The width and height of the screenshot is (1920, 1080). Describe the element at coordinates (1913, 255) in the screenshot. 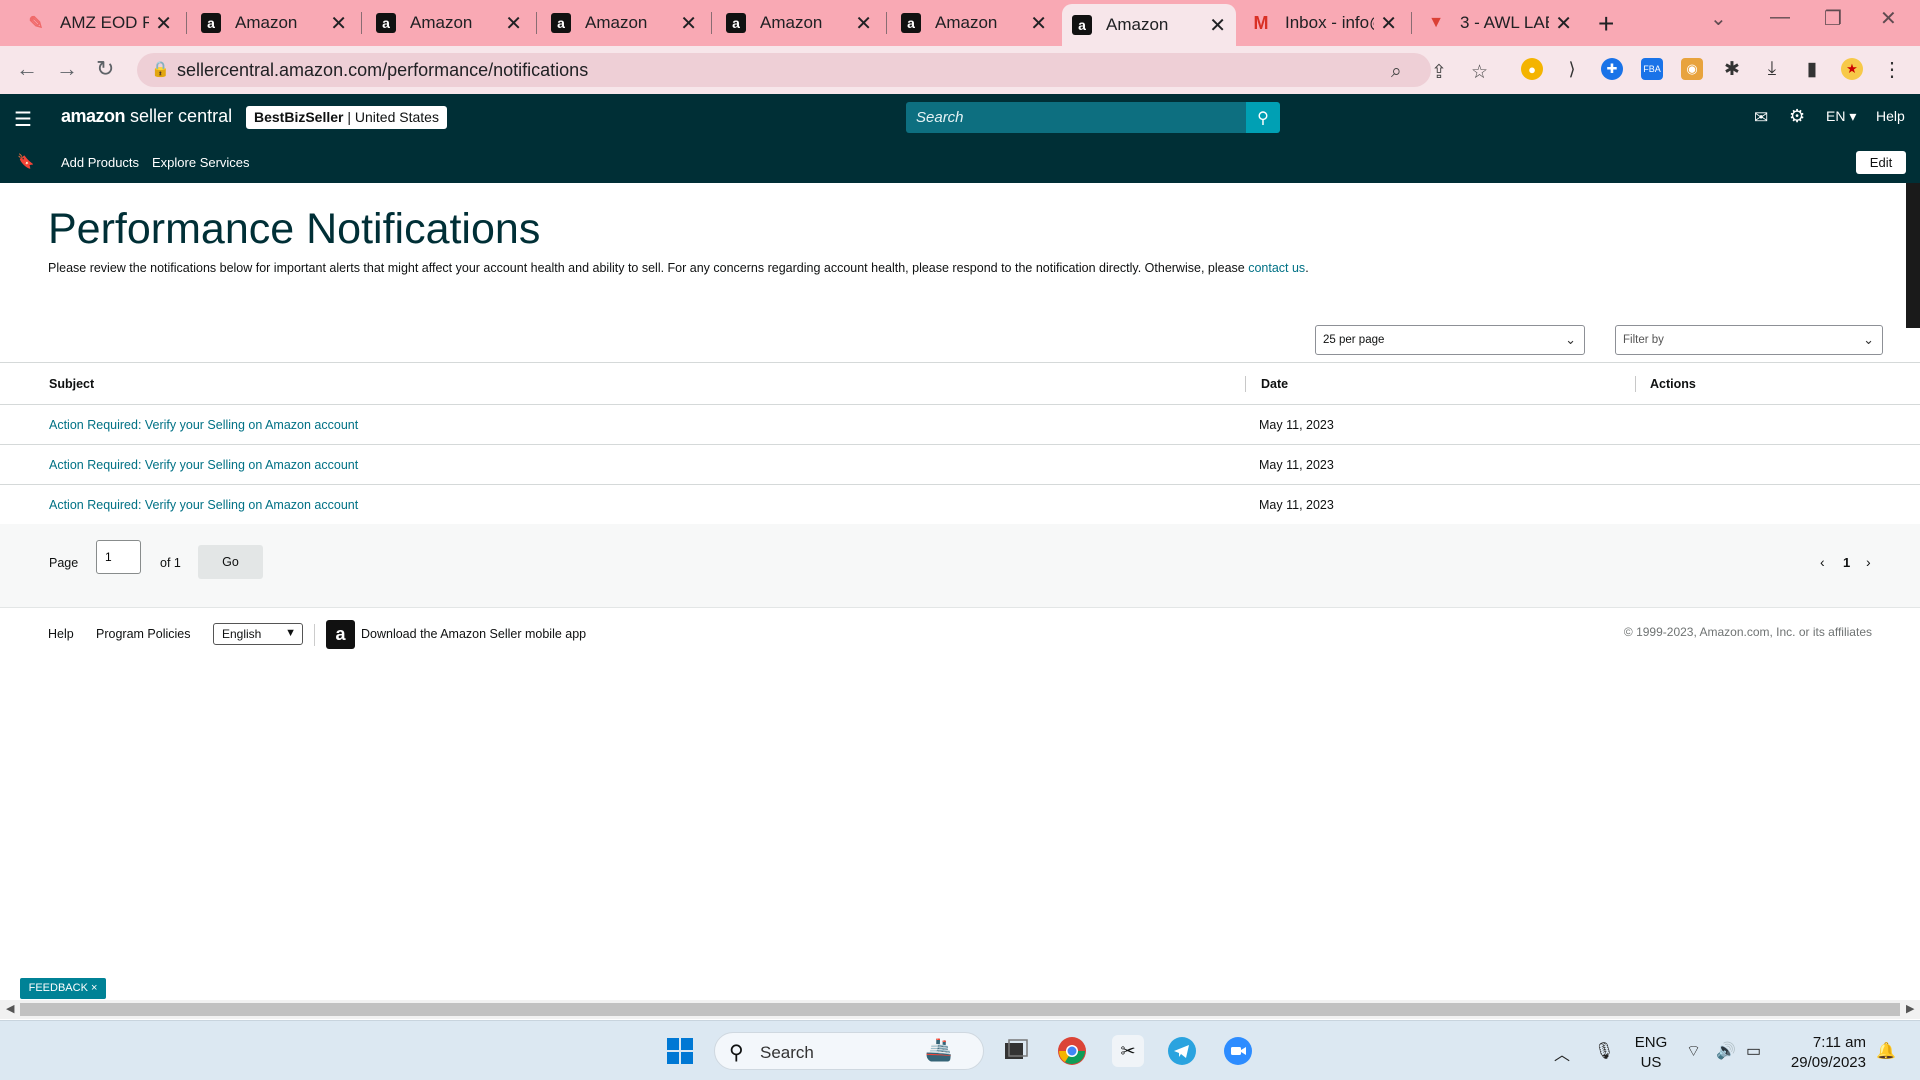

I see `side-widget` at that location.